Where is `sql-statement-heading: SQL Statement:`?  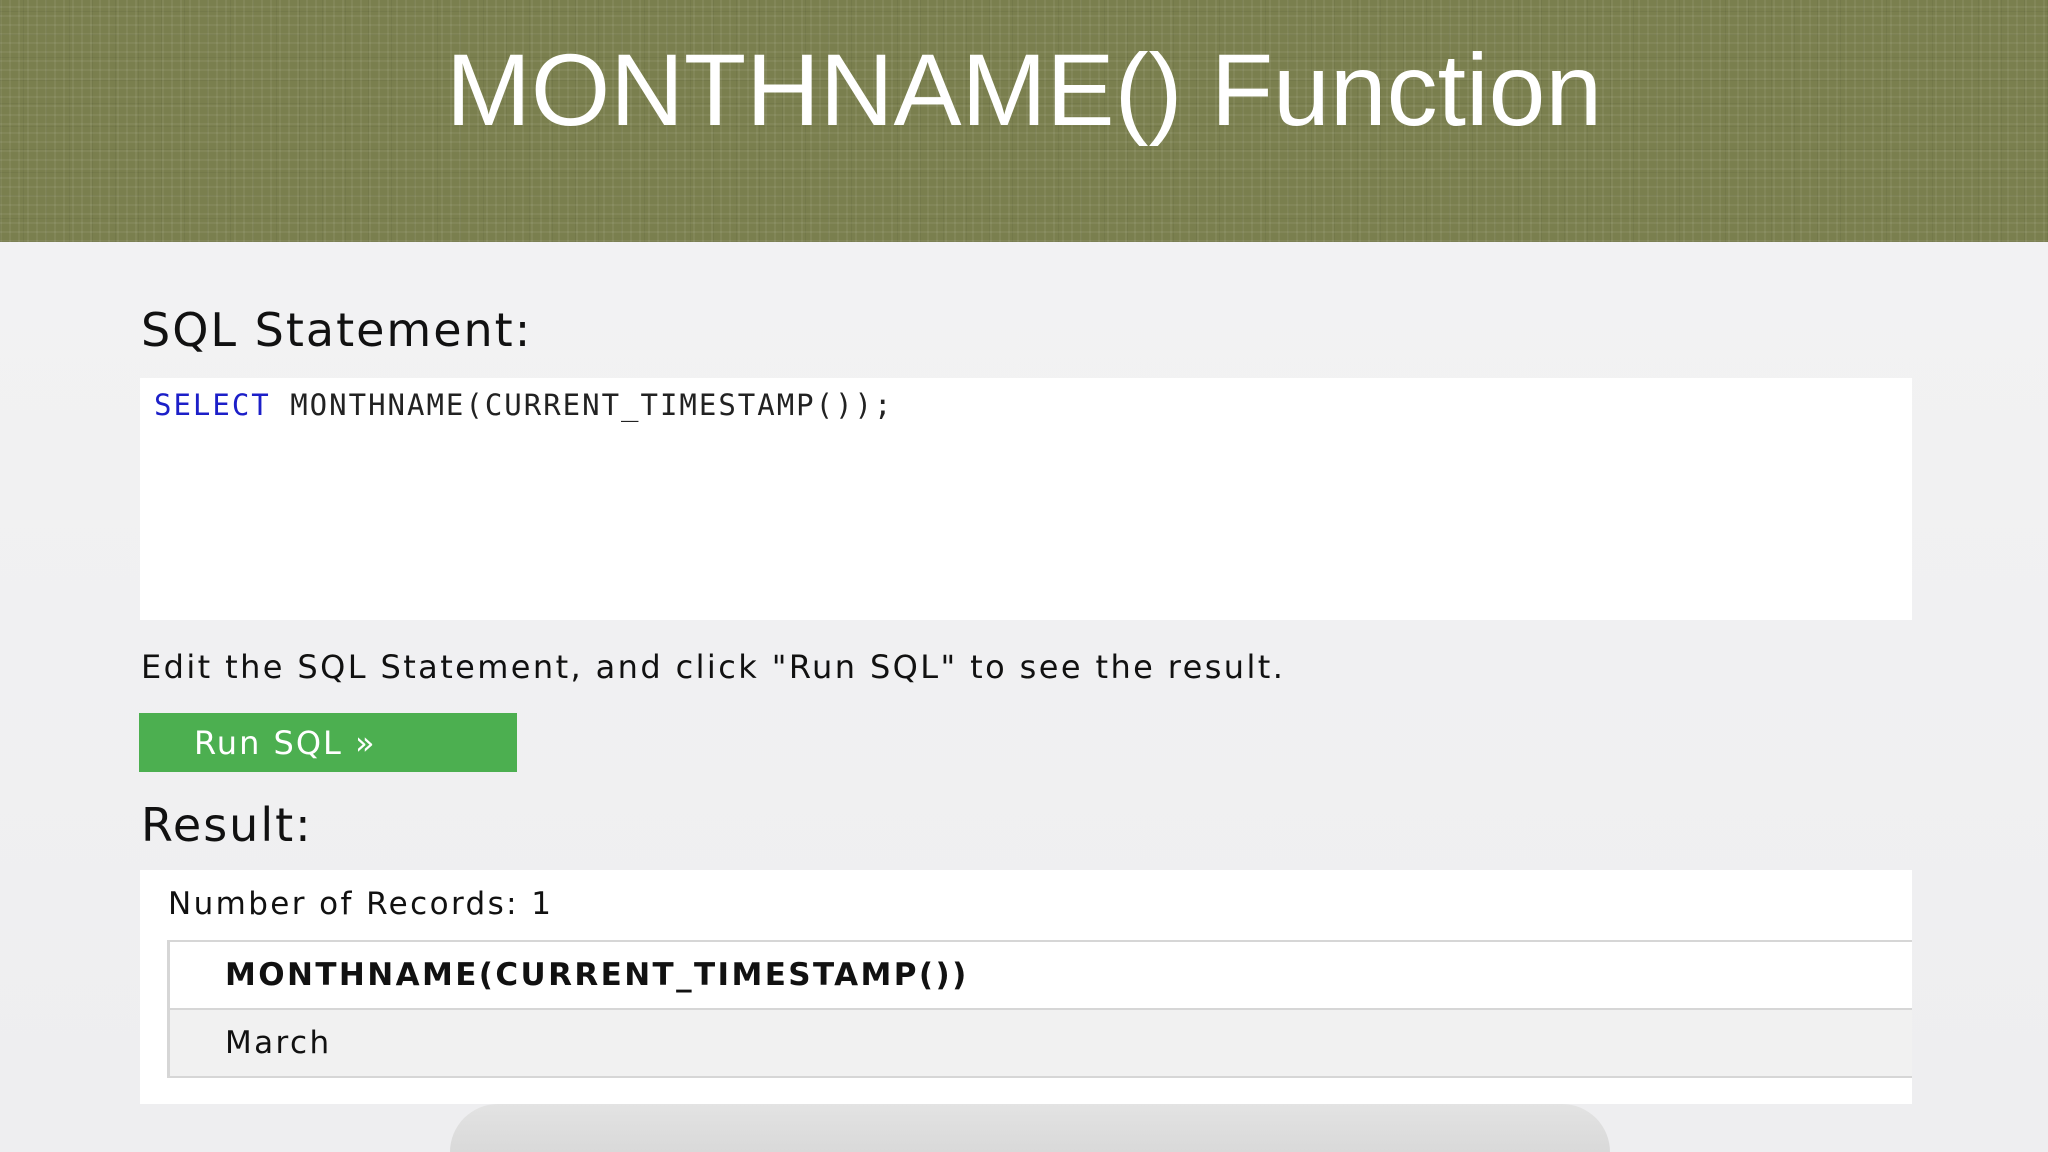 sql-statement-heading: SQL Statement: is located at coordinates (337, 330).